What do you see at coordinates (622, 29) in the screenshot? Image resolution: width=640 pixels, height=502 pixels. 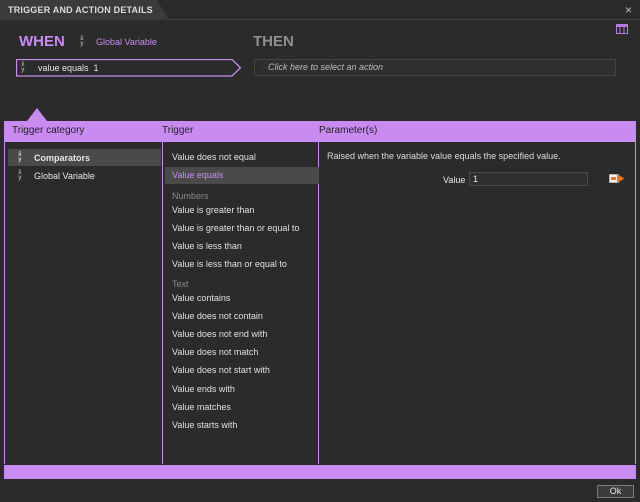 I see `layout-settings-icon` at bounding box center [622, 29].